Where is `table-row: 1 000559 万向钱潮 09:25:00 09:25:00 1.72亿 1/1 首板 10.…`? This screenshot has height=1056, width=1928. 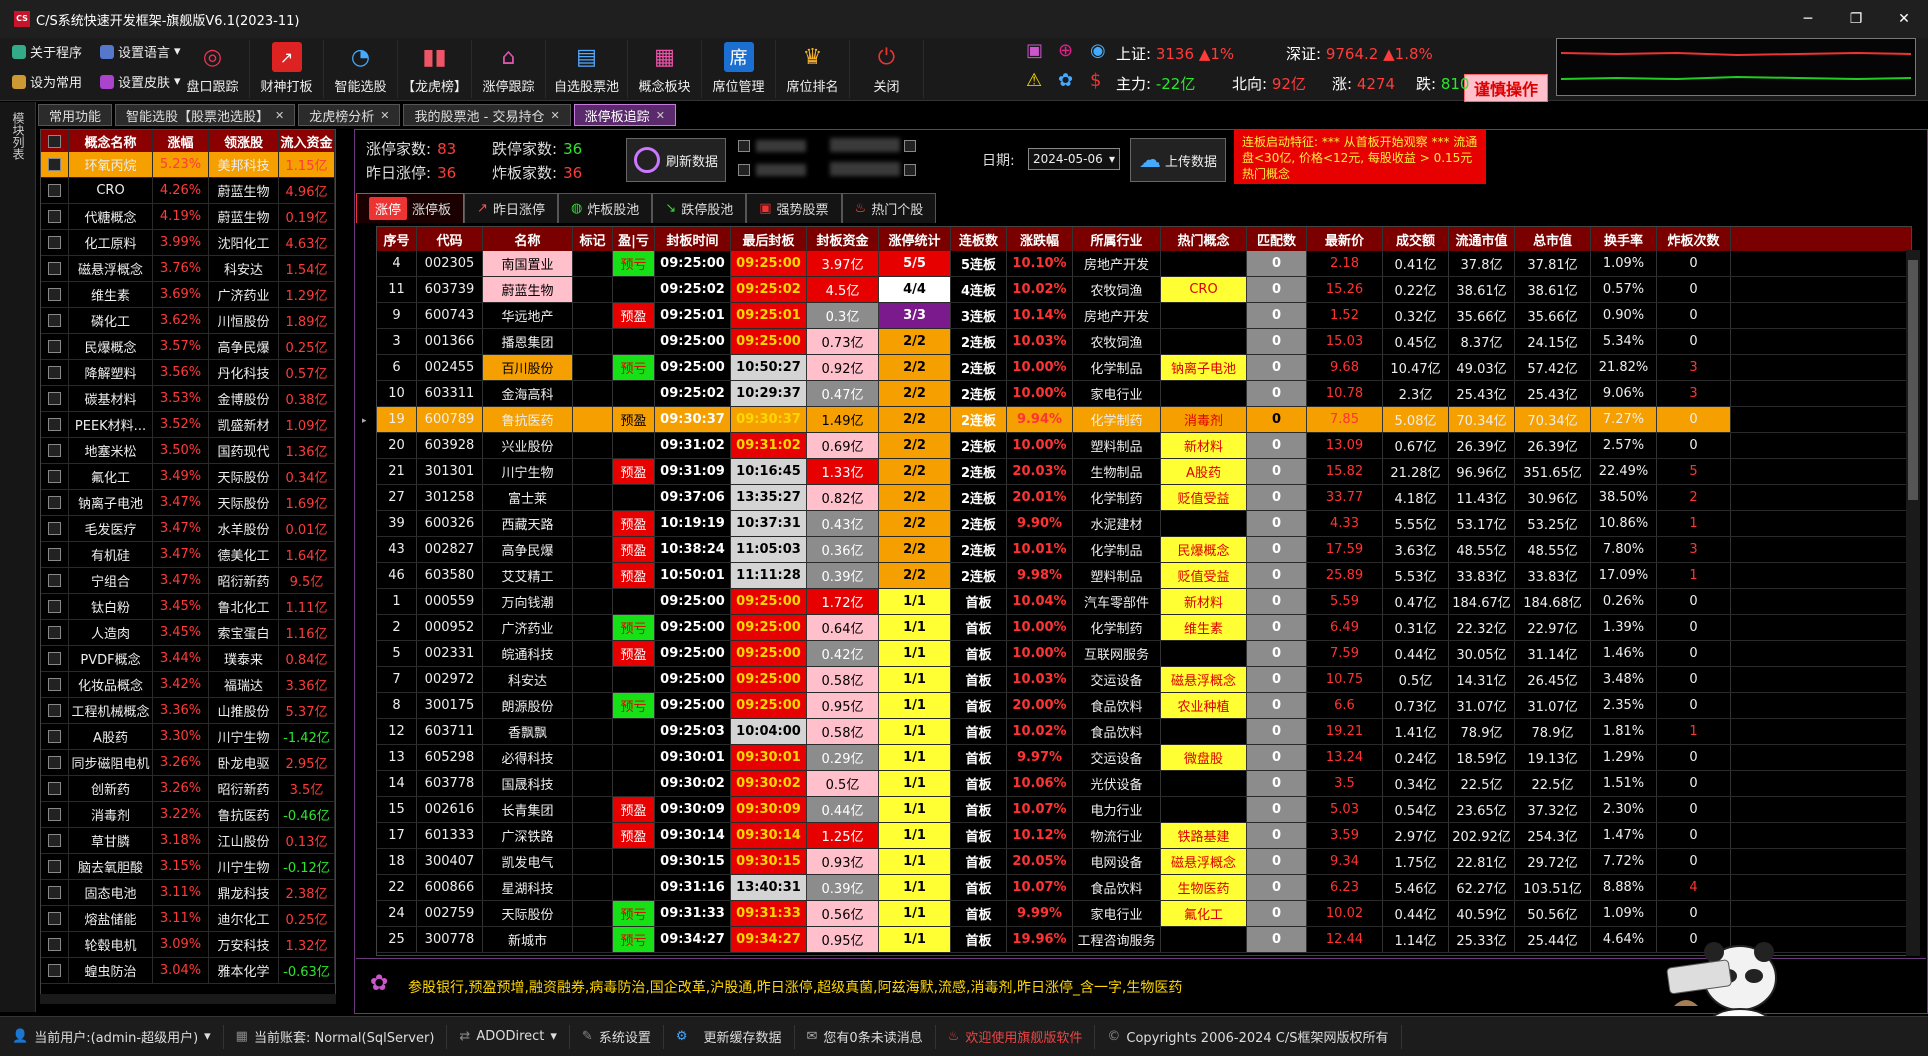 table-row: 1 000559 万向钱潮 09:25:00 09:25:00 1.72亿 1/1 首板 10.… is located at coordinates (1144, 602).